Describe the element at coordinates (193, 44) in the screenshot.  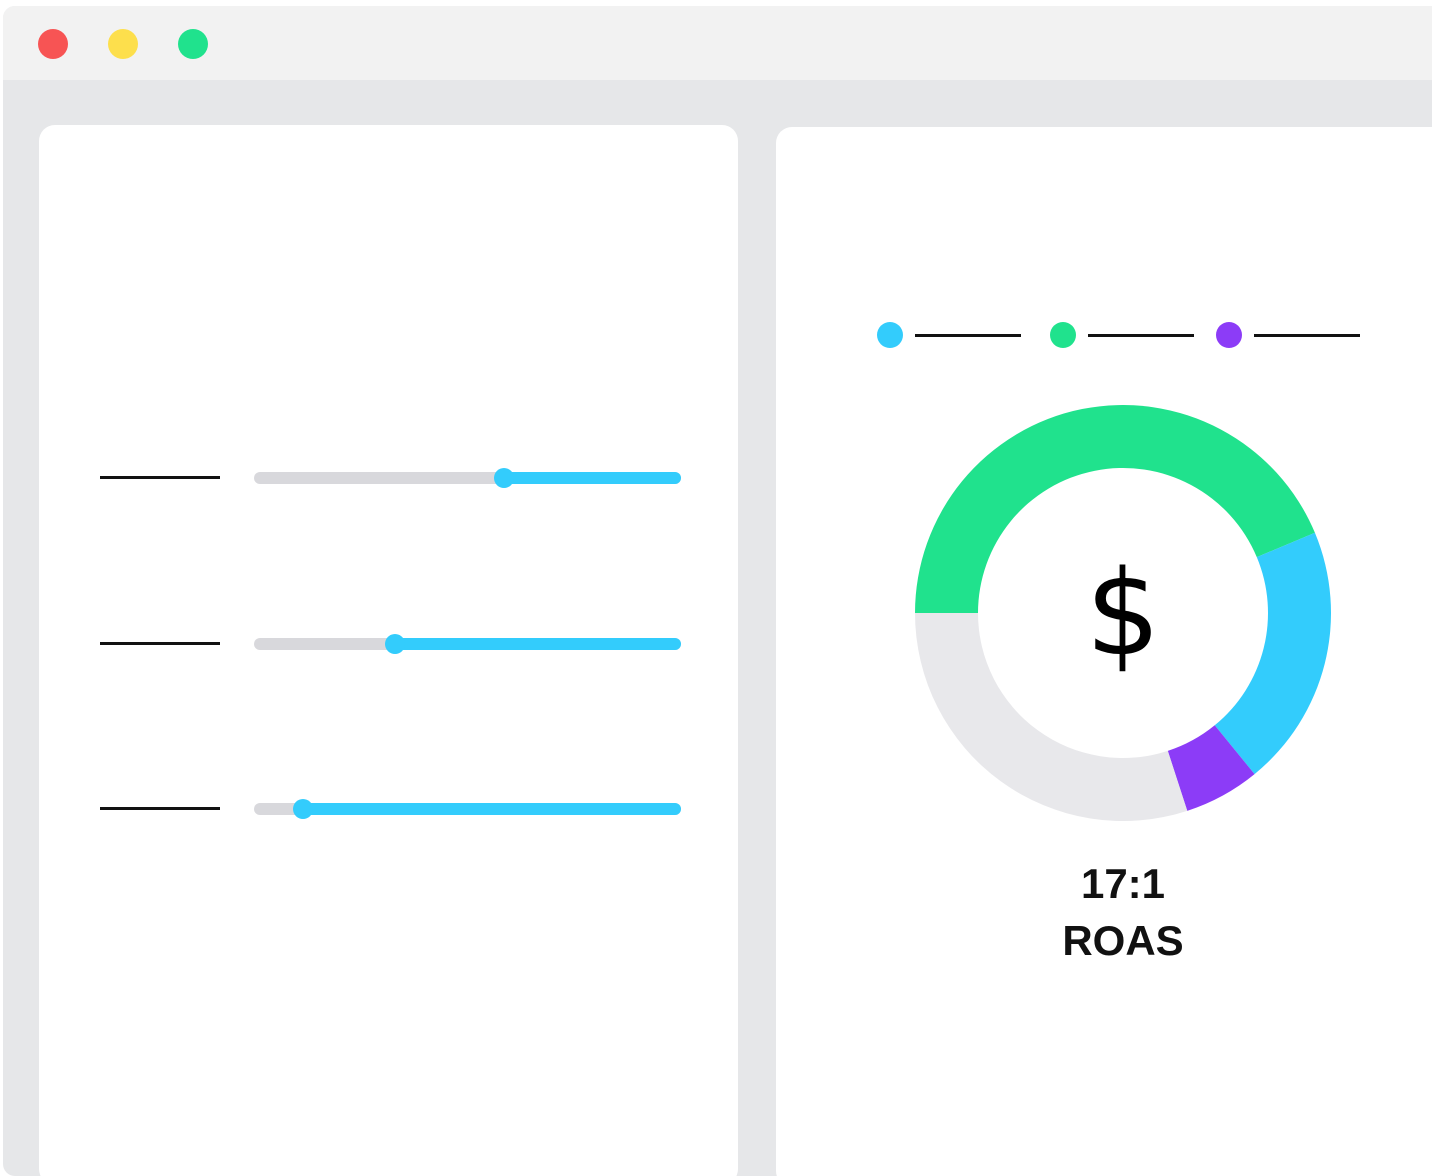
I see `maximize-window-icon` at that location.